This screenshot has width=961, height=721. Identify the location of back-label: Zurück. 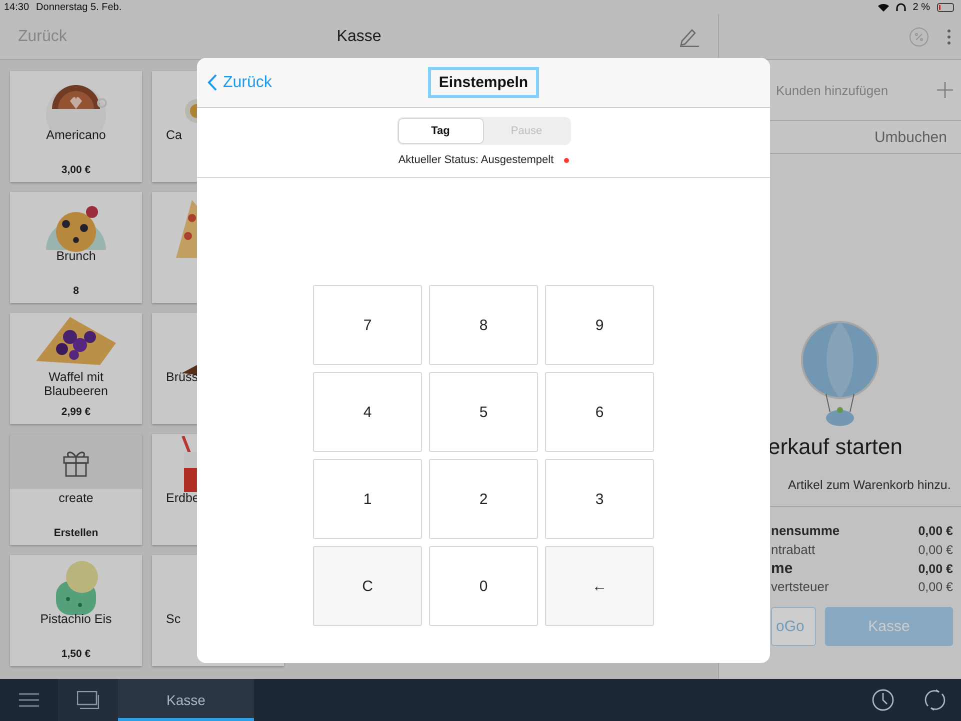
(247, 83).